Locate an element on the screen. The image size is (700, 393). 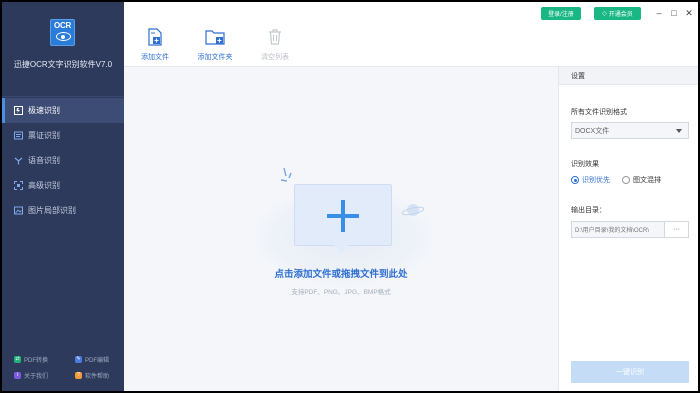
vip-button: ◇ 开通会员 is located at coordinates (617, 13).